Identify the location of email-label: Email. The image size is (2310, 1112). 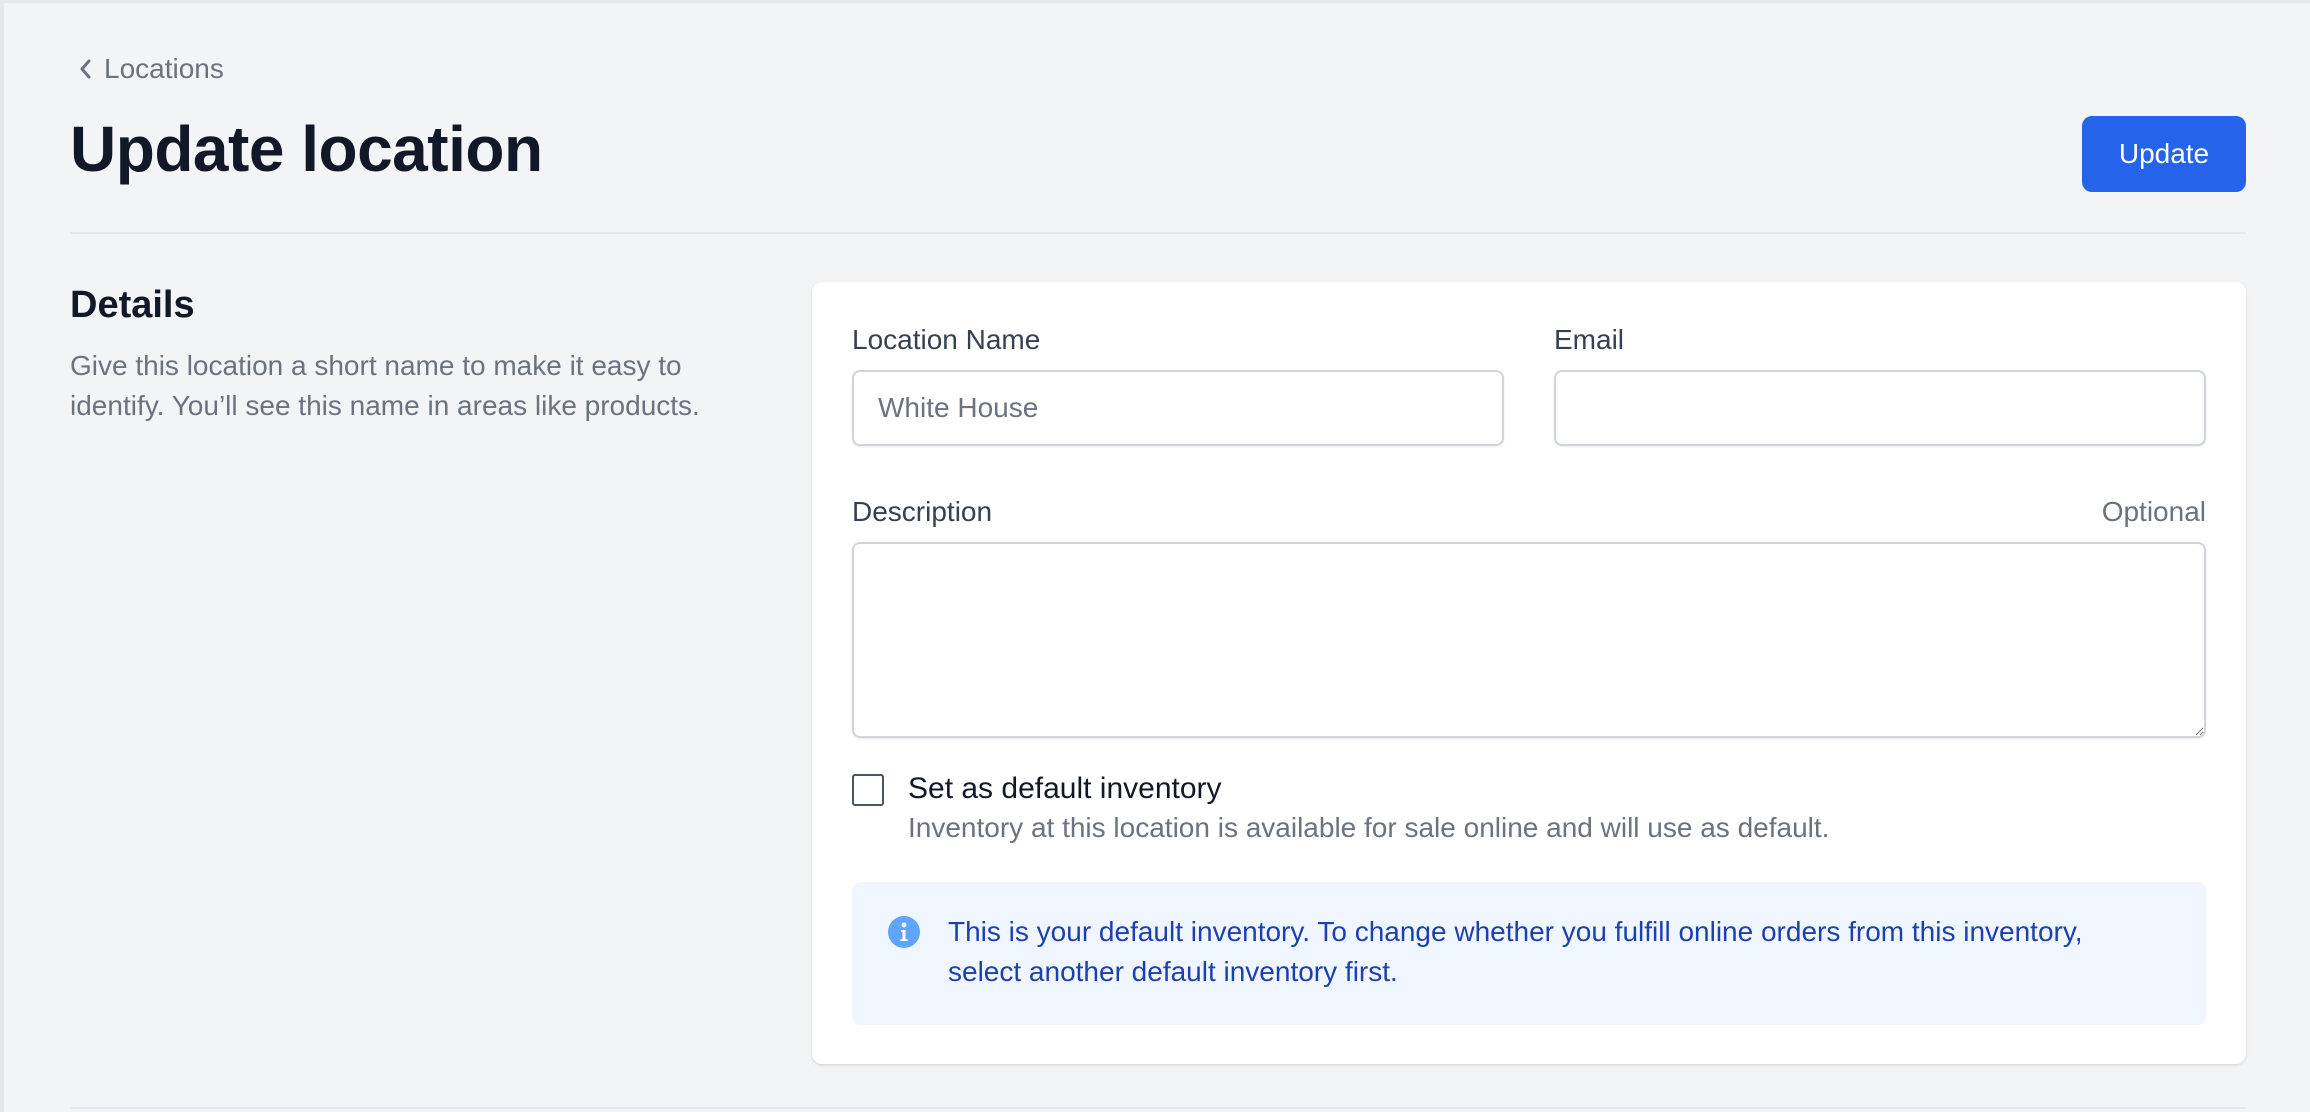
(1589, 339).